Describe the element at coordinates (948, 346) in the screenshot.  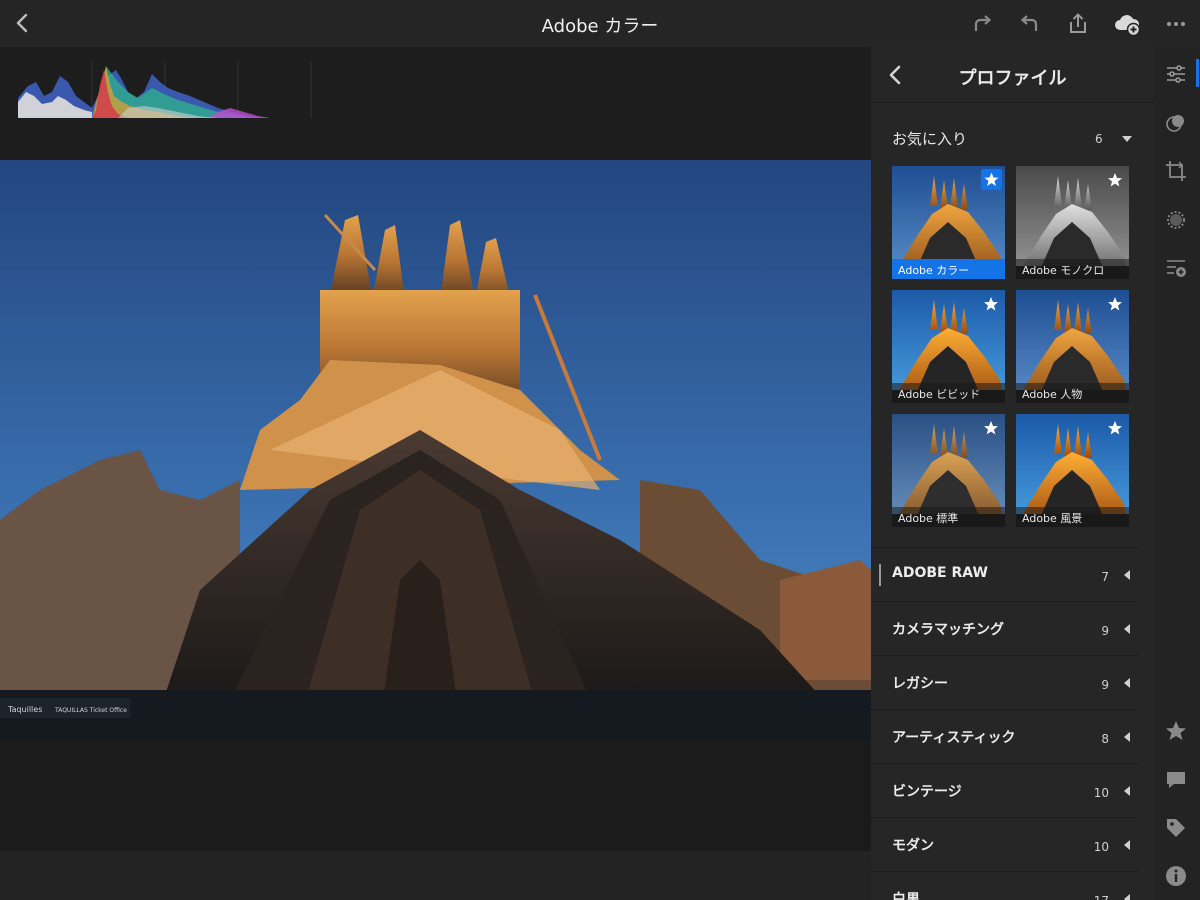
I see `profile-thumbnail: Adobe ビビッド` at that location.